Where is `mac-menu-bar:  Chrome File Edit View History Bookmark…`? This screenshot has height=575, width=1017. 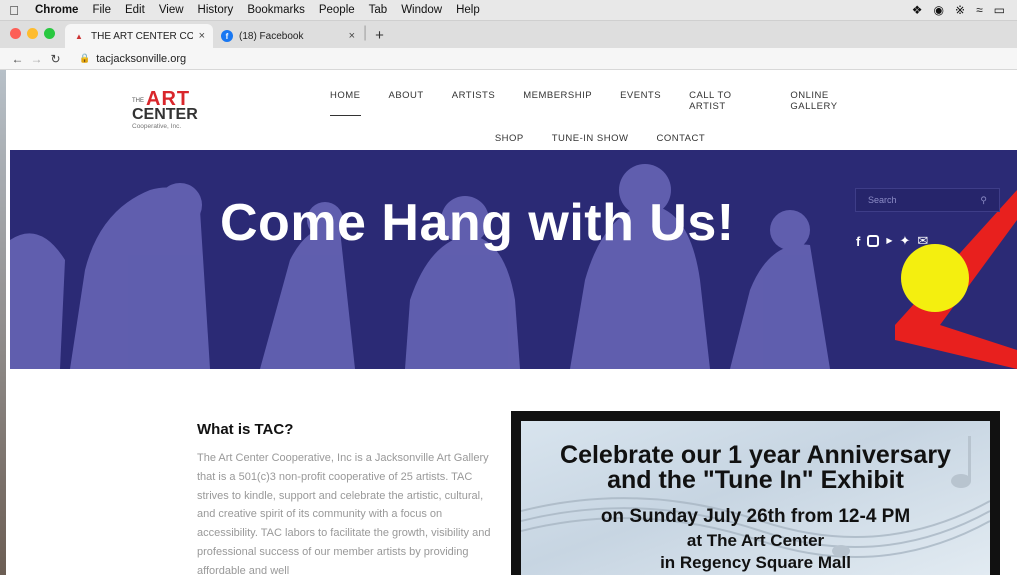 mac-menu-bar:  Chrome File Edit View History Bookmark… is located at coordinates (508, 10).